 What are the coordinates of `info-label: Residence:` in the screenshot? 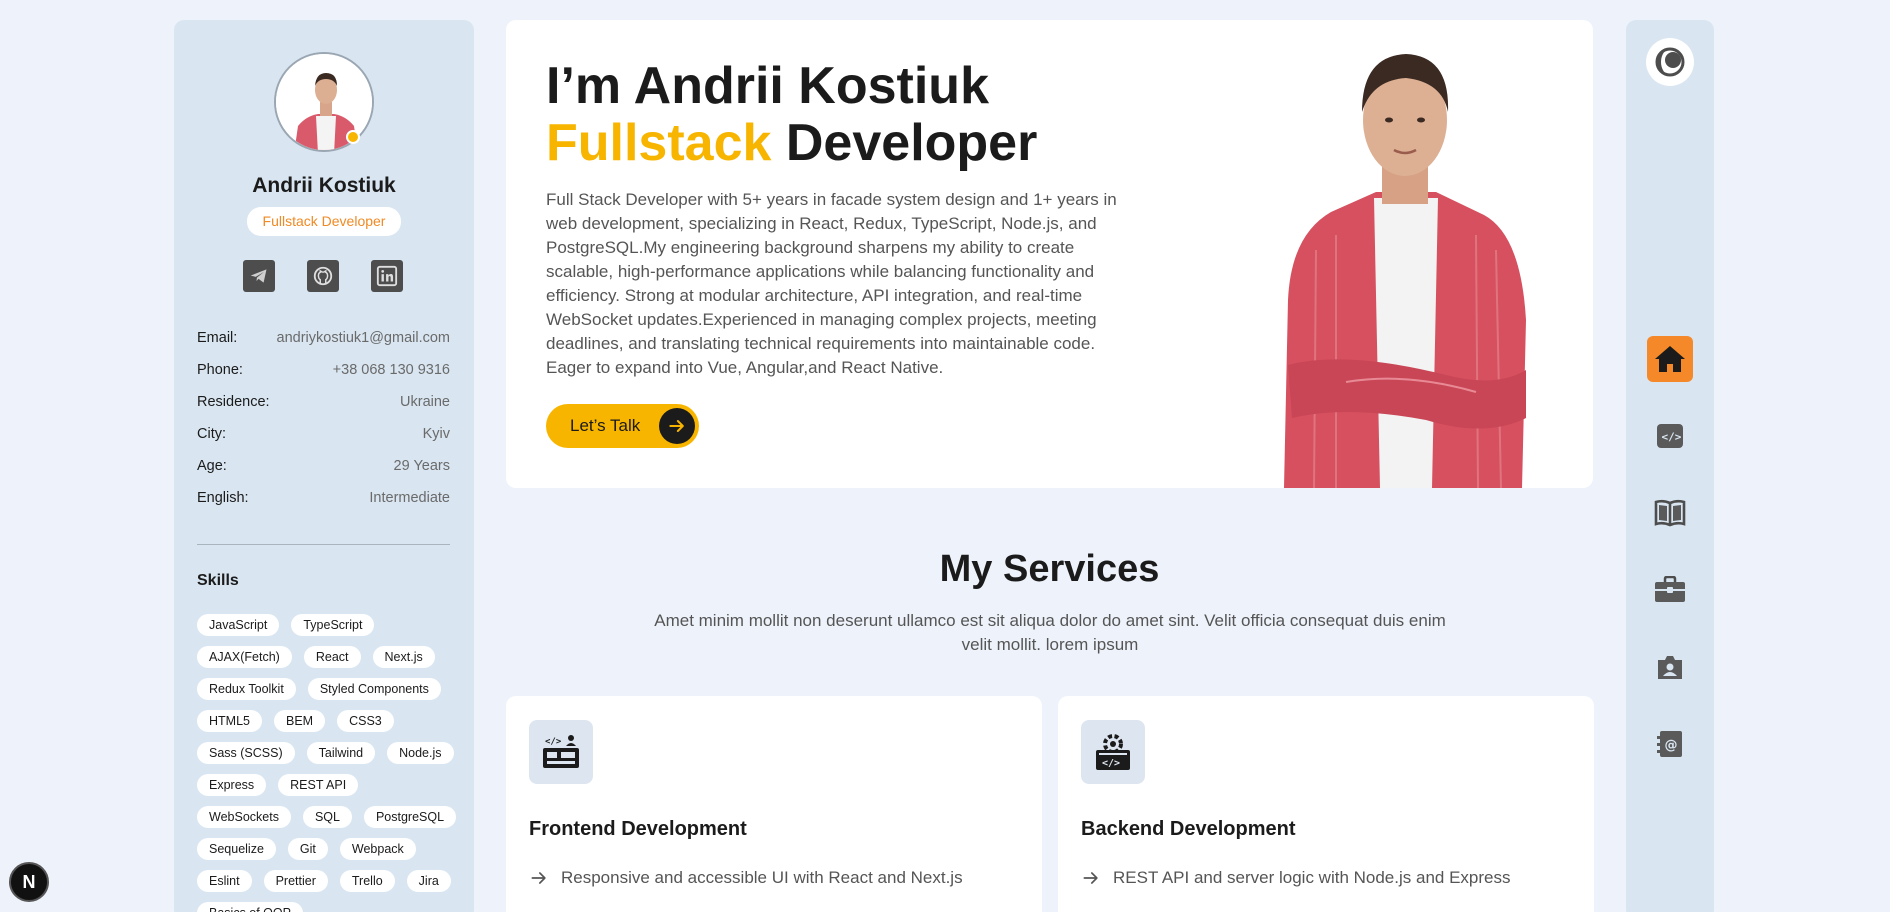 It's located at (233, 402).